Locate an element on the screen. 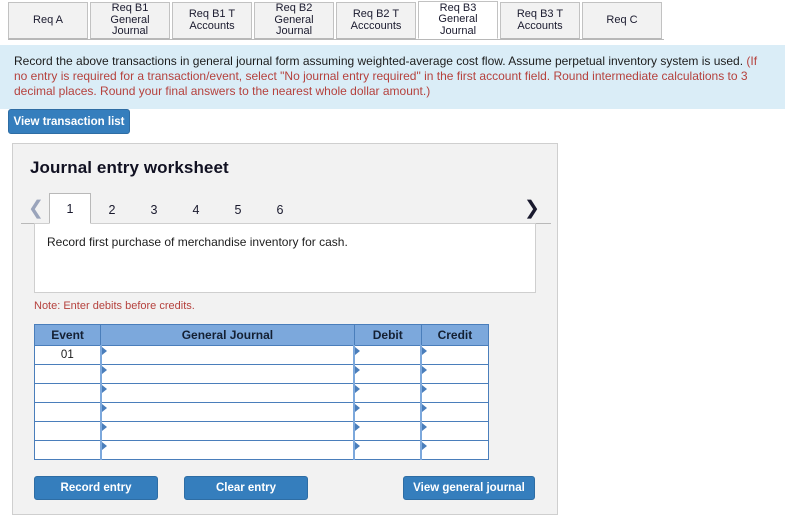  requirement-tab-3: Req B2 General Journal is located at coordinates (294, 20).